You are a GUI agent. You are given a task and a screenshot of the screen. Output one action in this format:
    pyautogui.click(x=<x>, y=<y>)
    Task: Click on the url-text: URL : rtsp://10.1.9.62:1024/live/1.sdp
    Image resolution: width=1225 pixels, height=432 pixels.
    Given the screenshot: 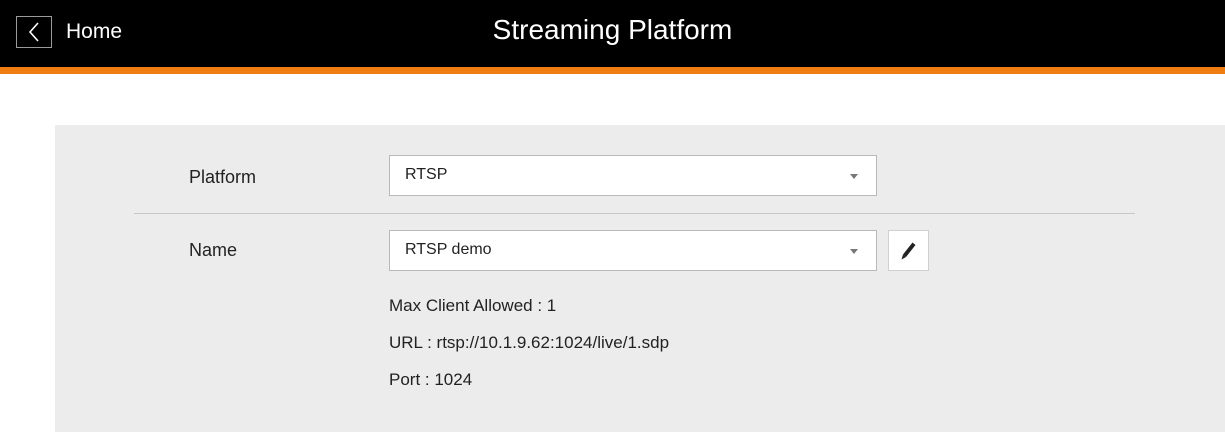 What is the action you would take?
    pyautogui.click(x=529, y=342)
    